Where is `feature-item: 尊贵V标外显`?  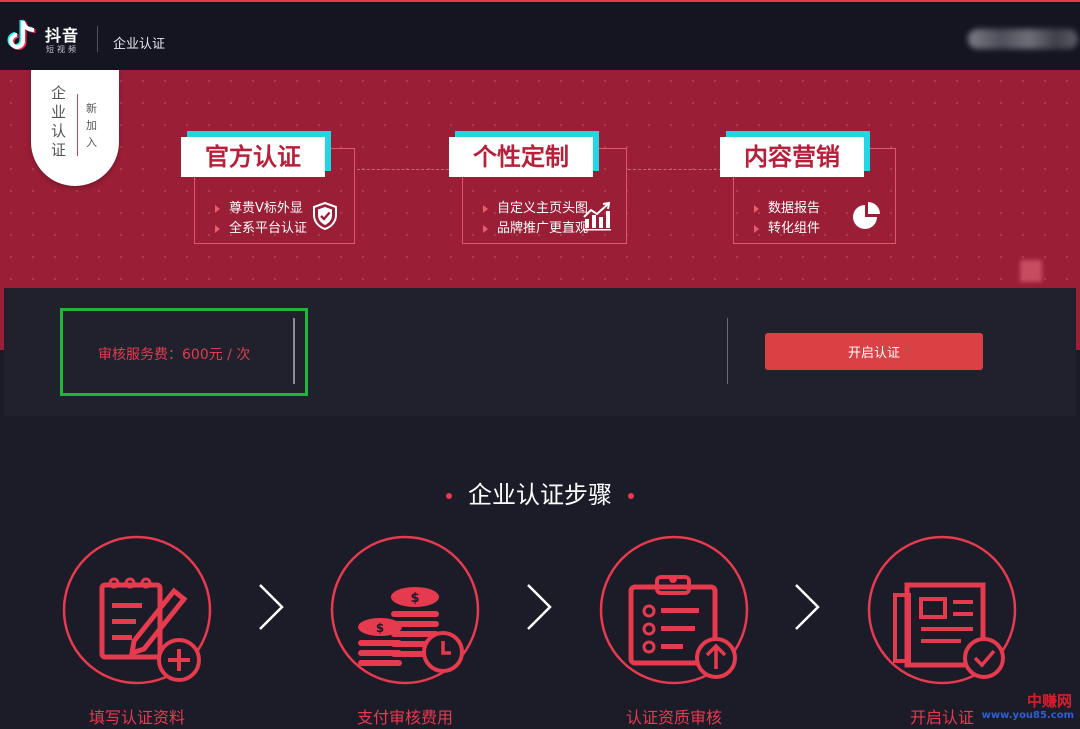
feature-item: 尊贵V标外显 is located at coordinates (261, 209).